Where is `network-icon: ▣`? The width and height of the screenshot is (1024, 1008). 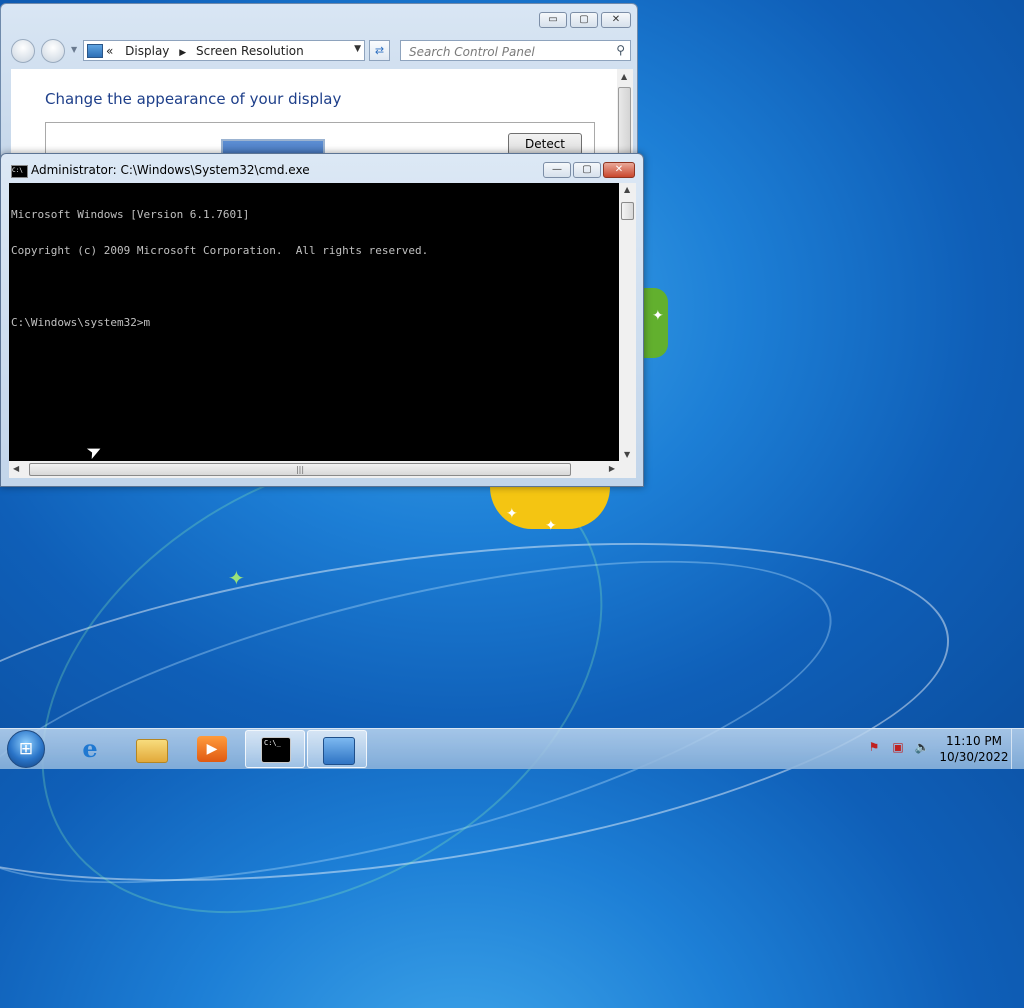 network-icon: ▣ is located at coordinates (898, 747).